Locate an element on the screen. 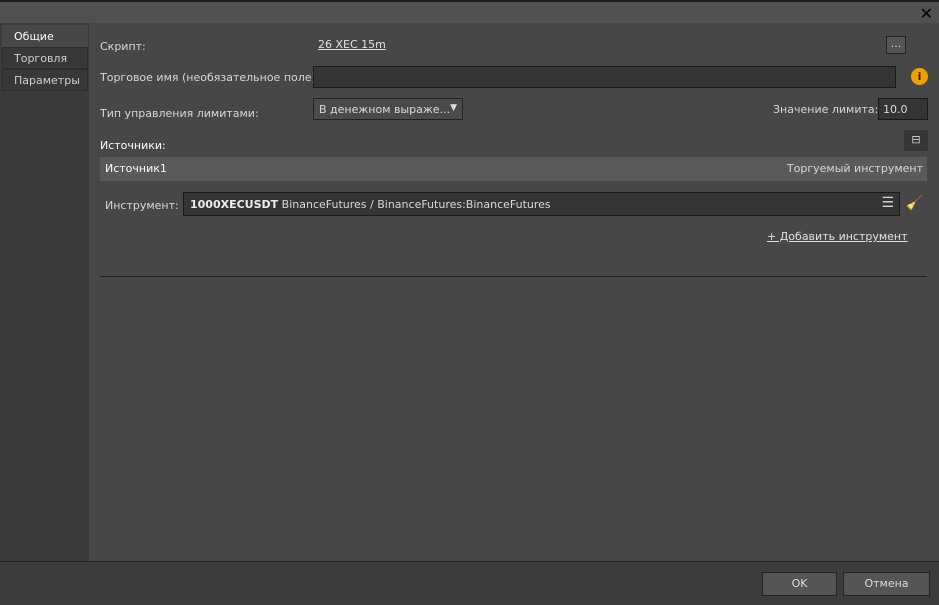 The width and height of the screenshot is (939, 605). close-icon: ✕ is located at coordinates (926, 13).